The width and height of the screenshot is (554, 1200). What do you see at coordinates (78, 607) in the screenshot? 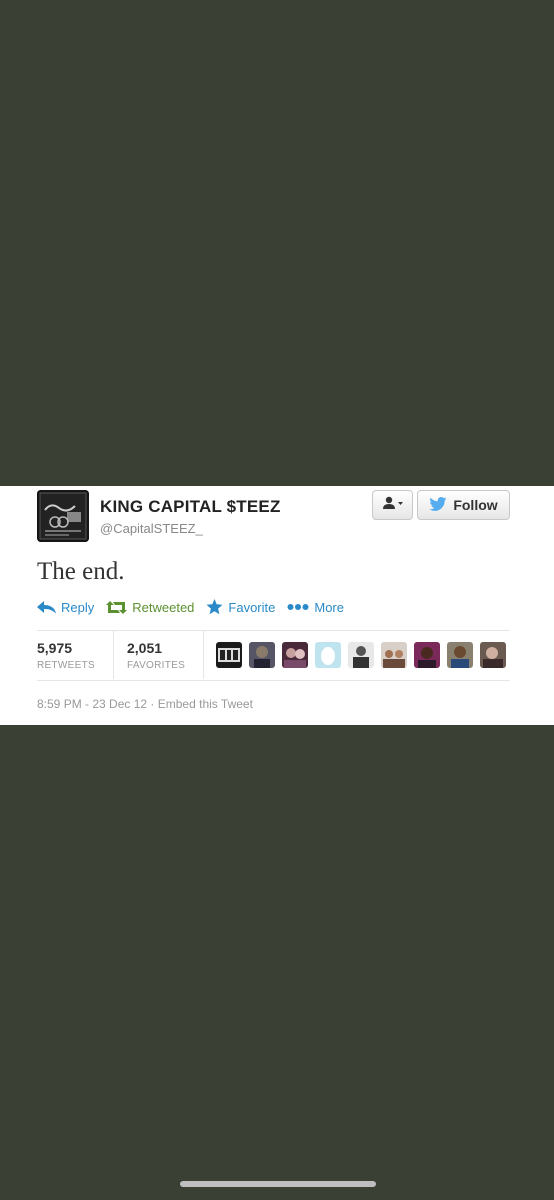
I see `reply-label: Reply` at bounding box center [78, 607].